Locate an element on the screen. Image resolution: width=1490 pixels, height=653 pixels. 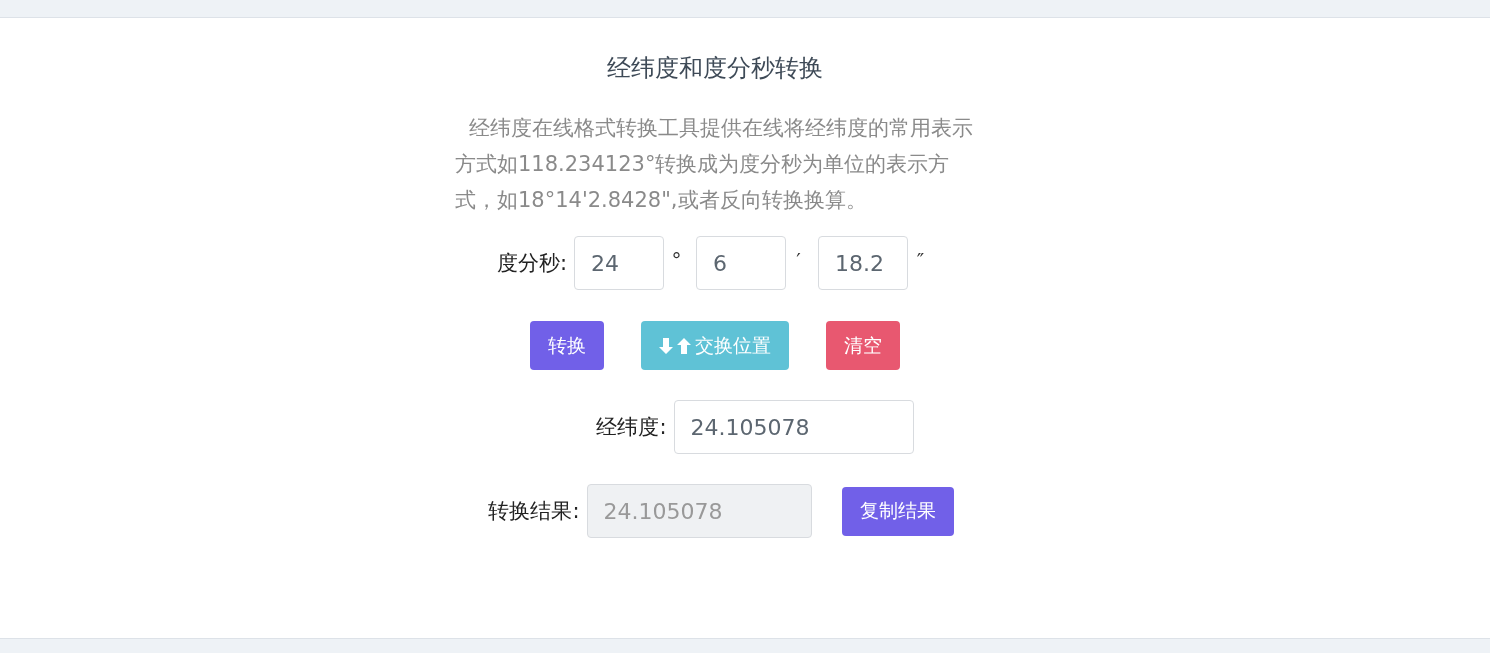
copy-button: 复制结果 is located at coordinates (897, 511).